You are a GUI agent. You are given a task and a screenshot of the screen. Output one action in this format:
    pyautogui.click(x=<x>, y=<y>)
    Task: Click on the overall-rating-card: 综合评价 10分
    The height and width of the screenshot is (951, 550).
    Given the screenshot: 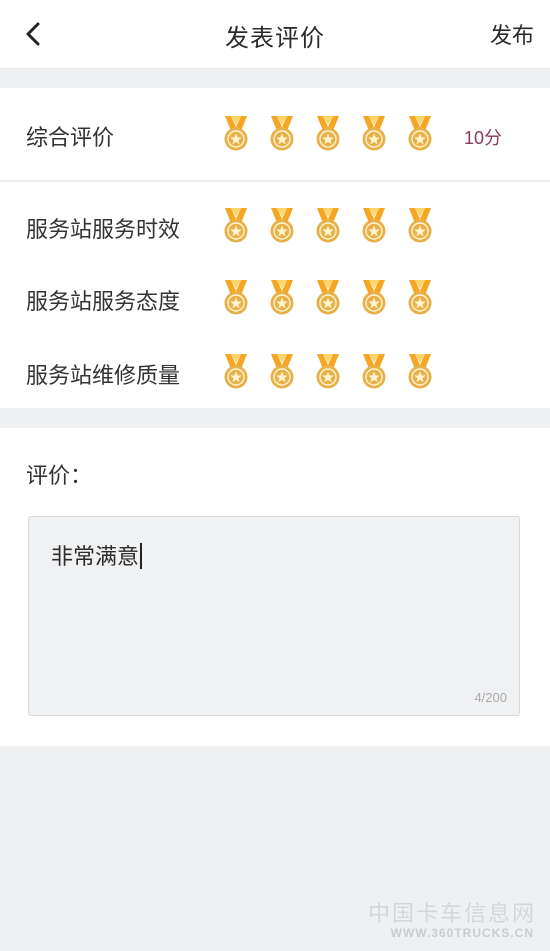 What is the action you would take?
    pyautogui.click(x=275, y=134)
    